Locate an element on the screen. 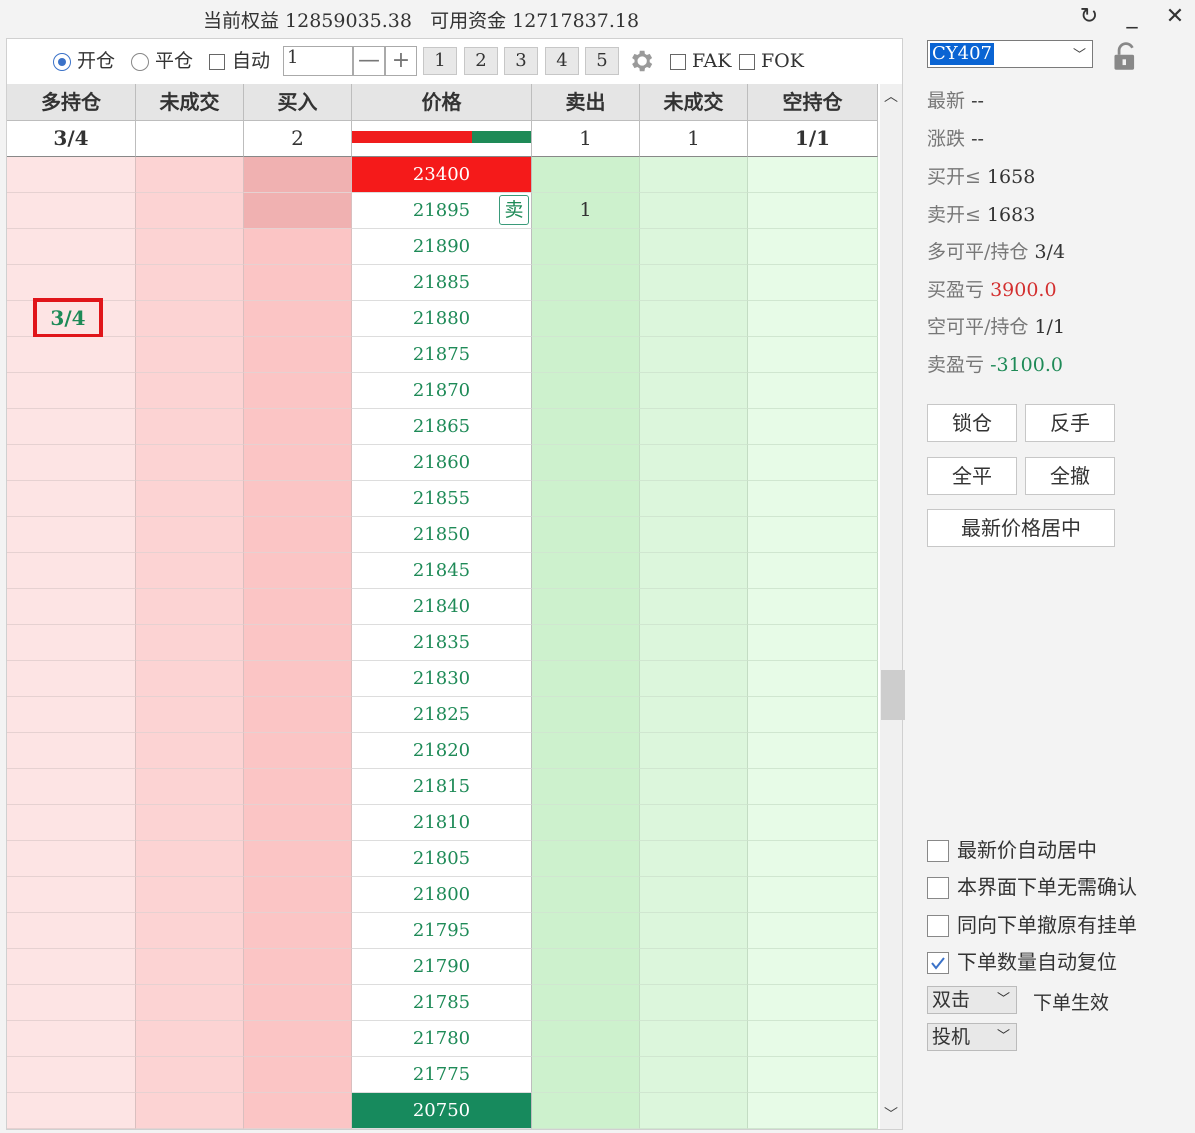  price-cell: 21845 is located at coordinates (442, 571).